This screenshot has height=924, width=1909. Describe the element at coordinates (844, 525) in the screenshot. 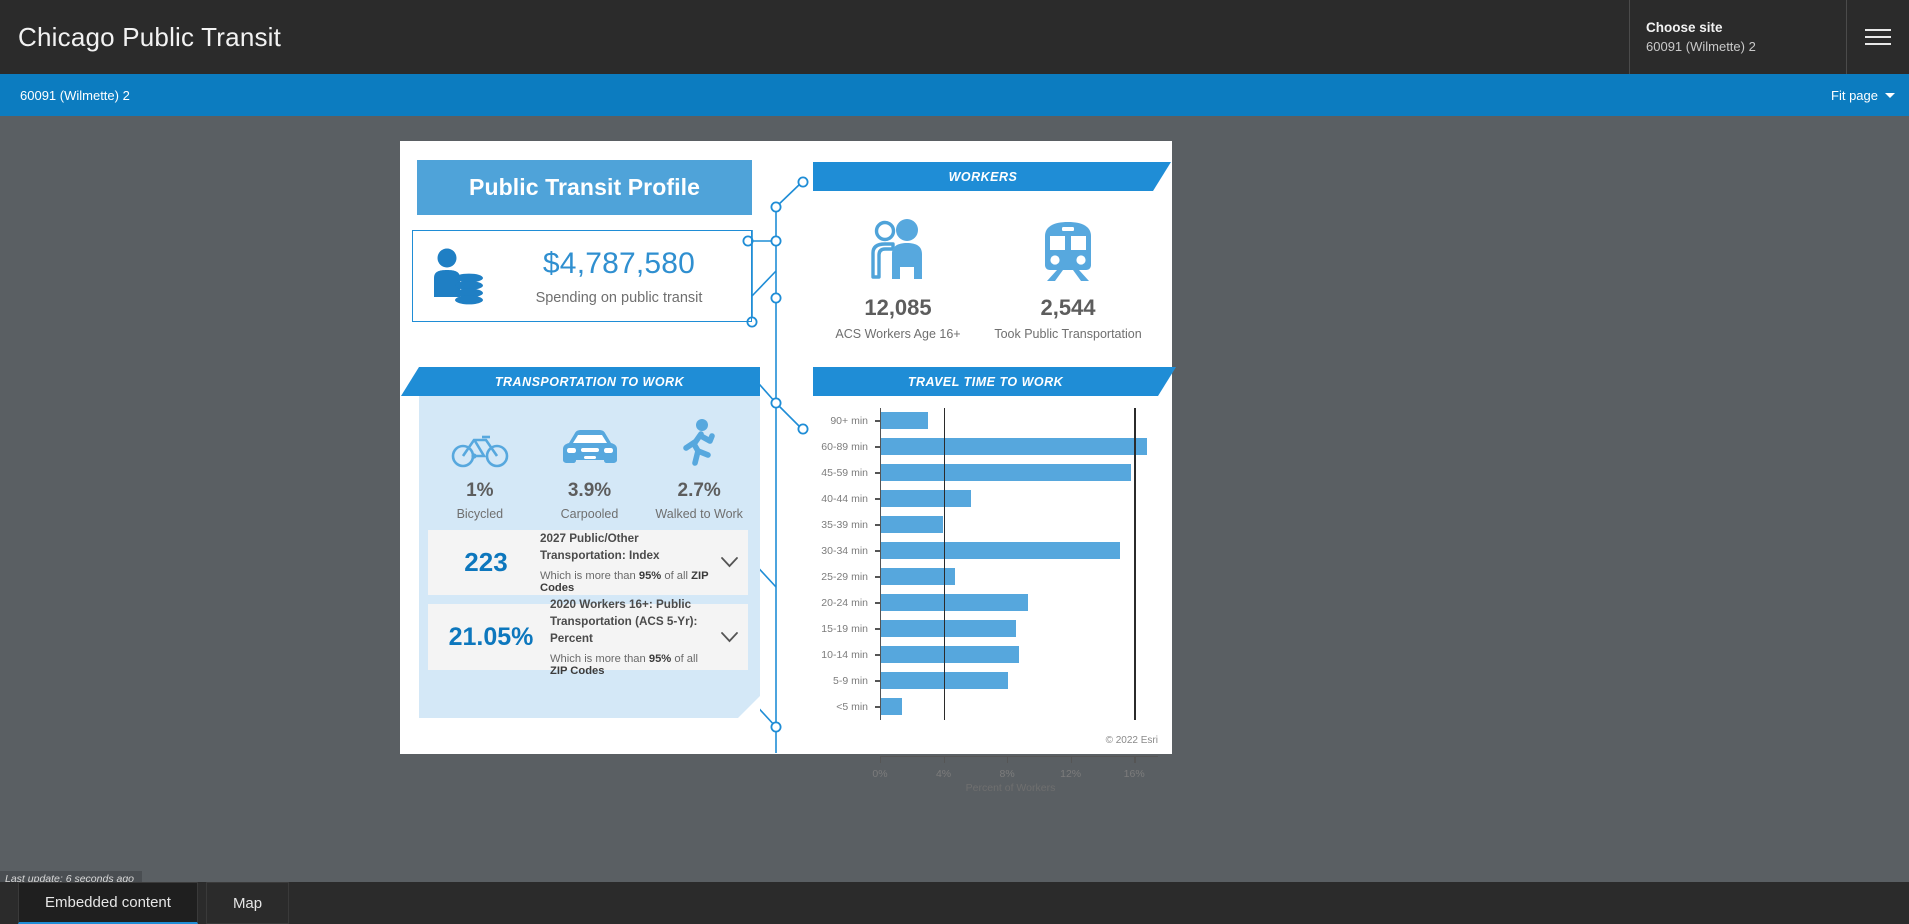

I see `chart-category-label: 35-39 min` at that location.